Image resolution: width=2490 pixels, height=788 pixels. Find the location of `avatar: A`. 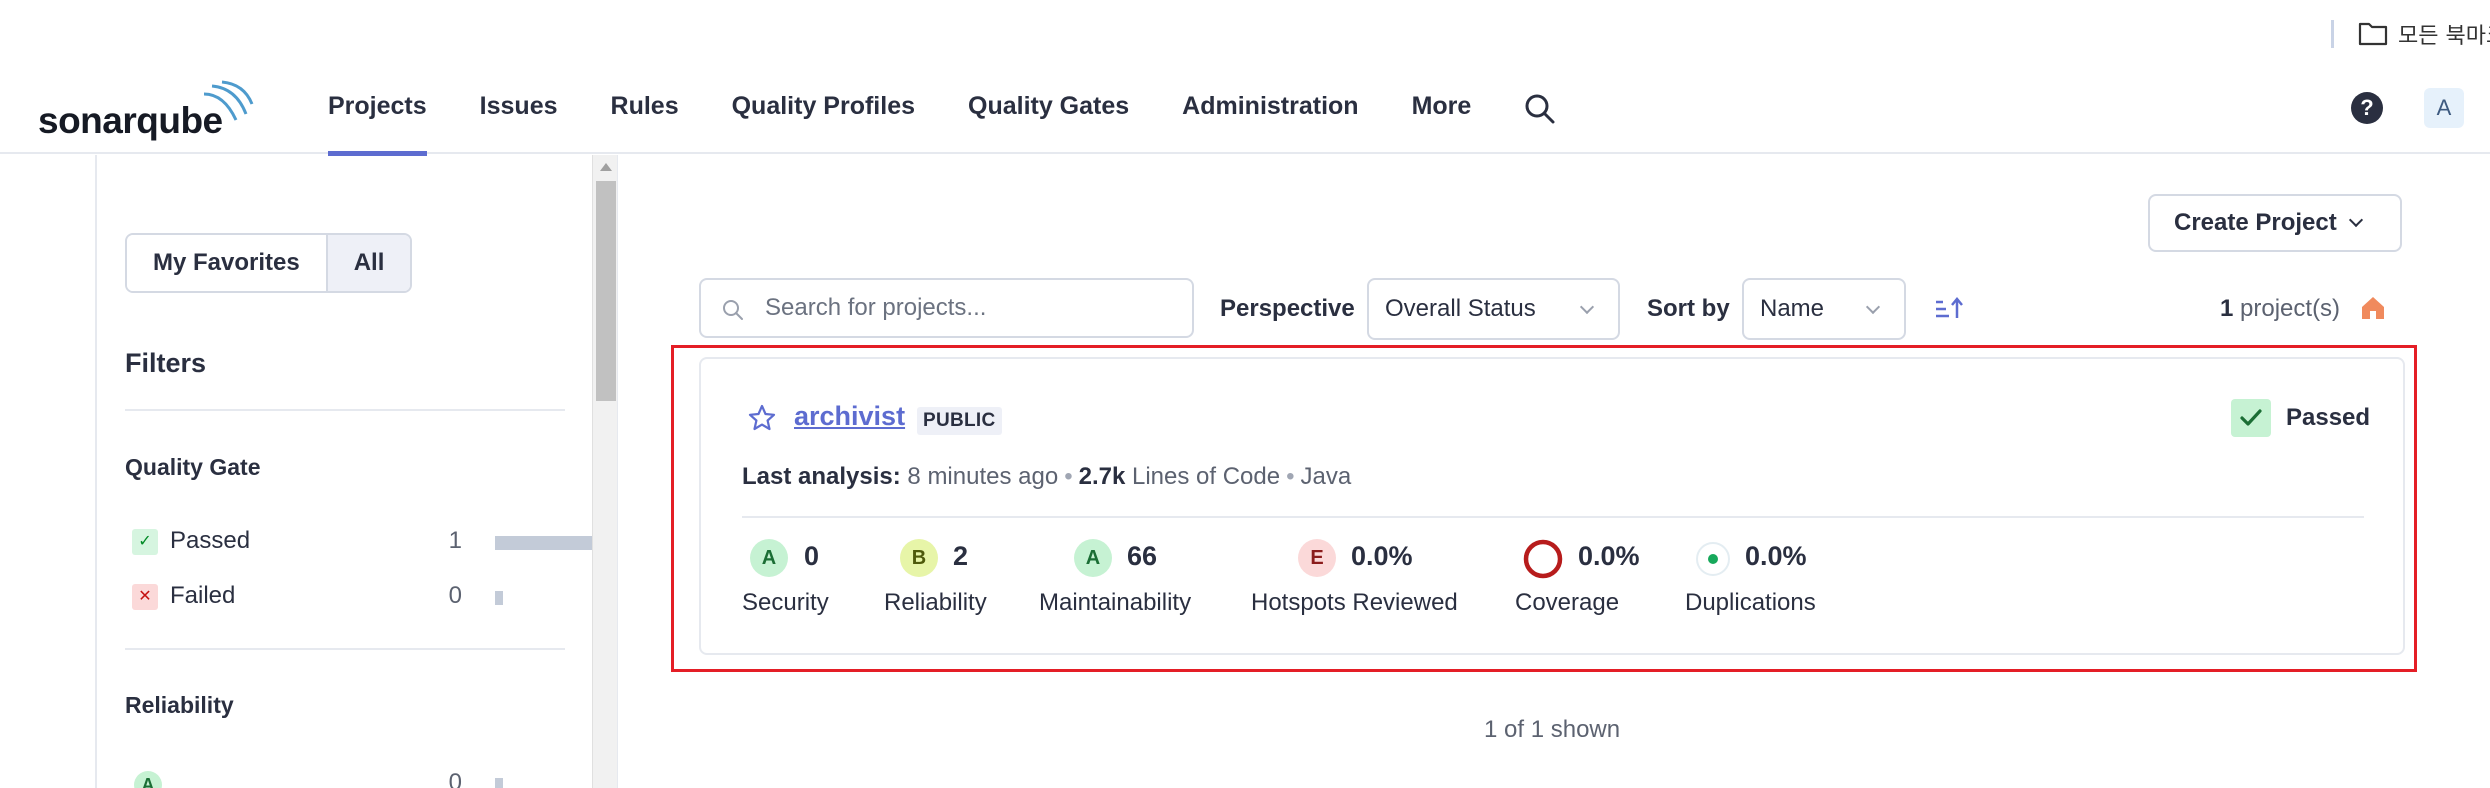

avatar: A is located at coordinates (2444, 108).